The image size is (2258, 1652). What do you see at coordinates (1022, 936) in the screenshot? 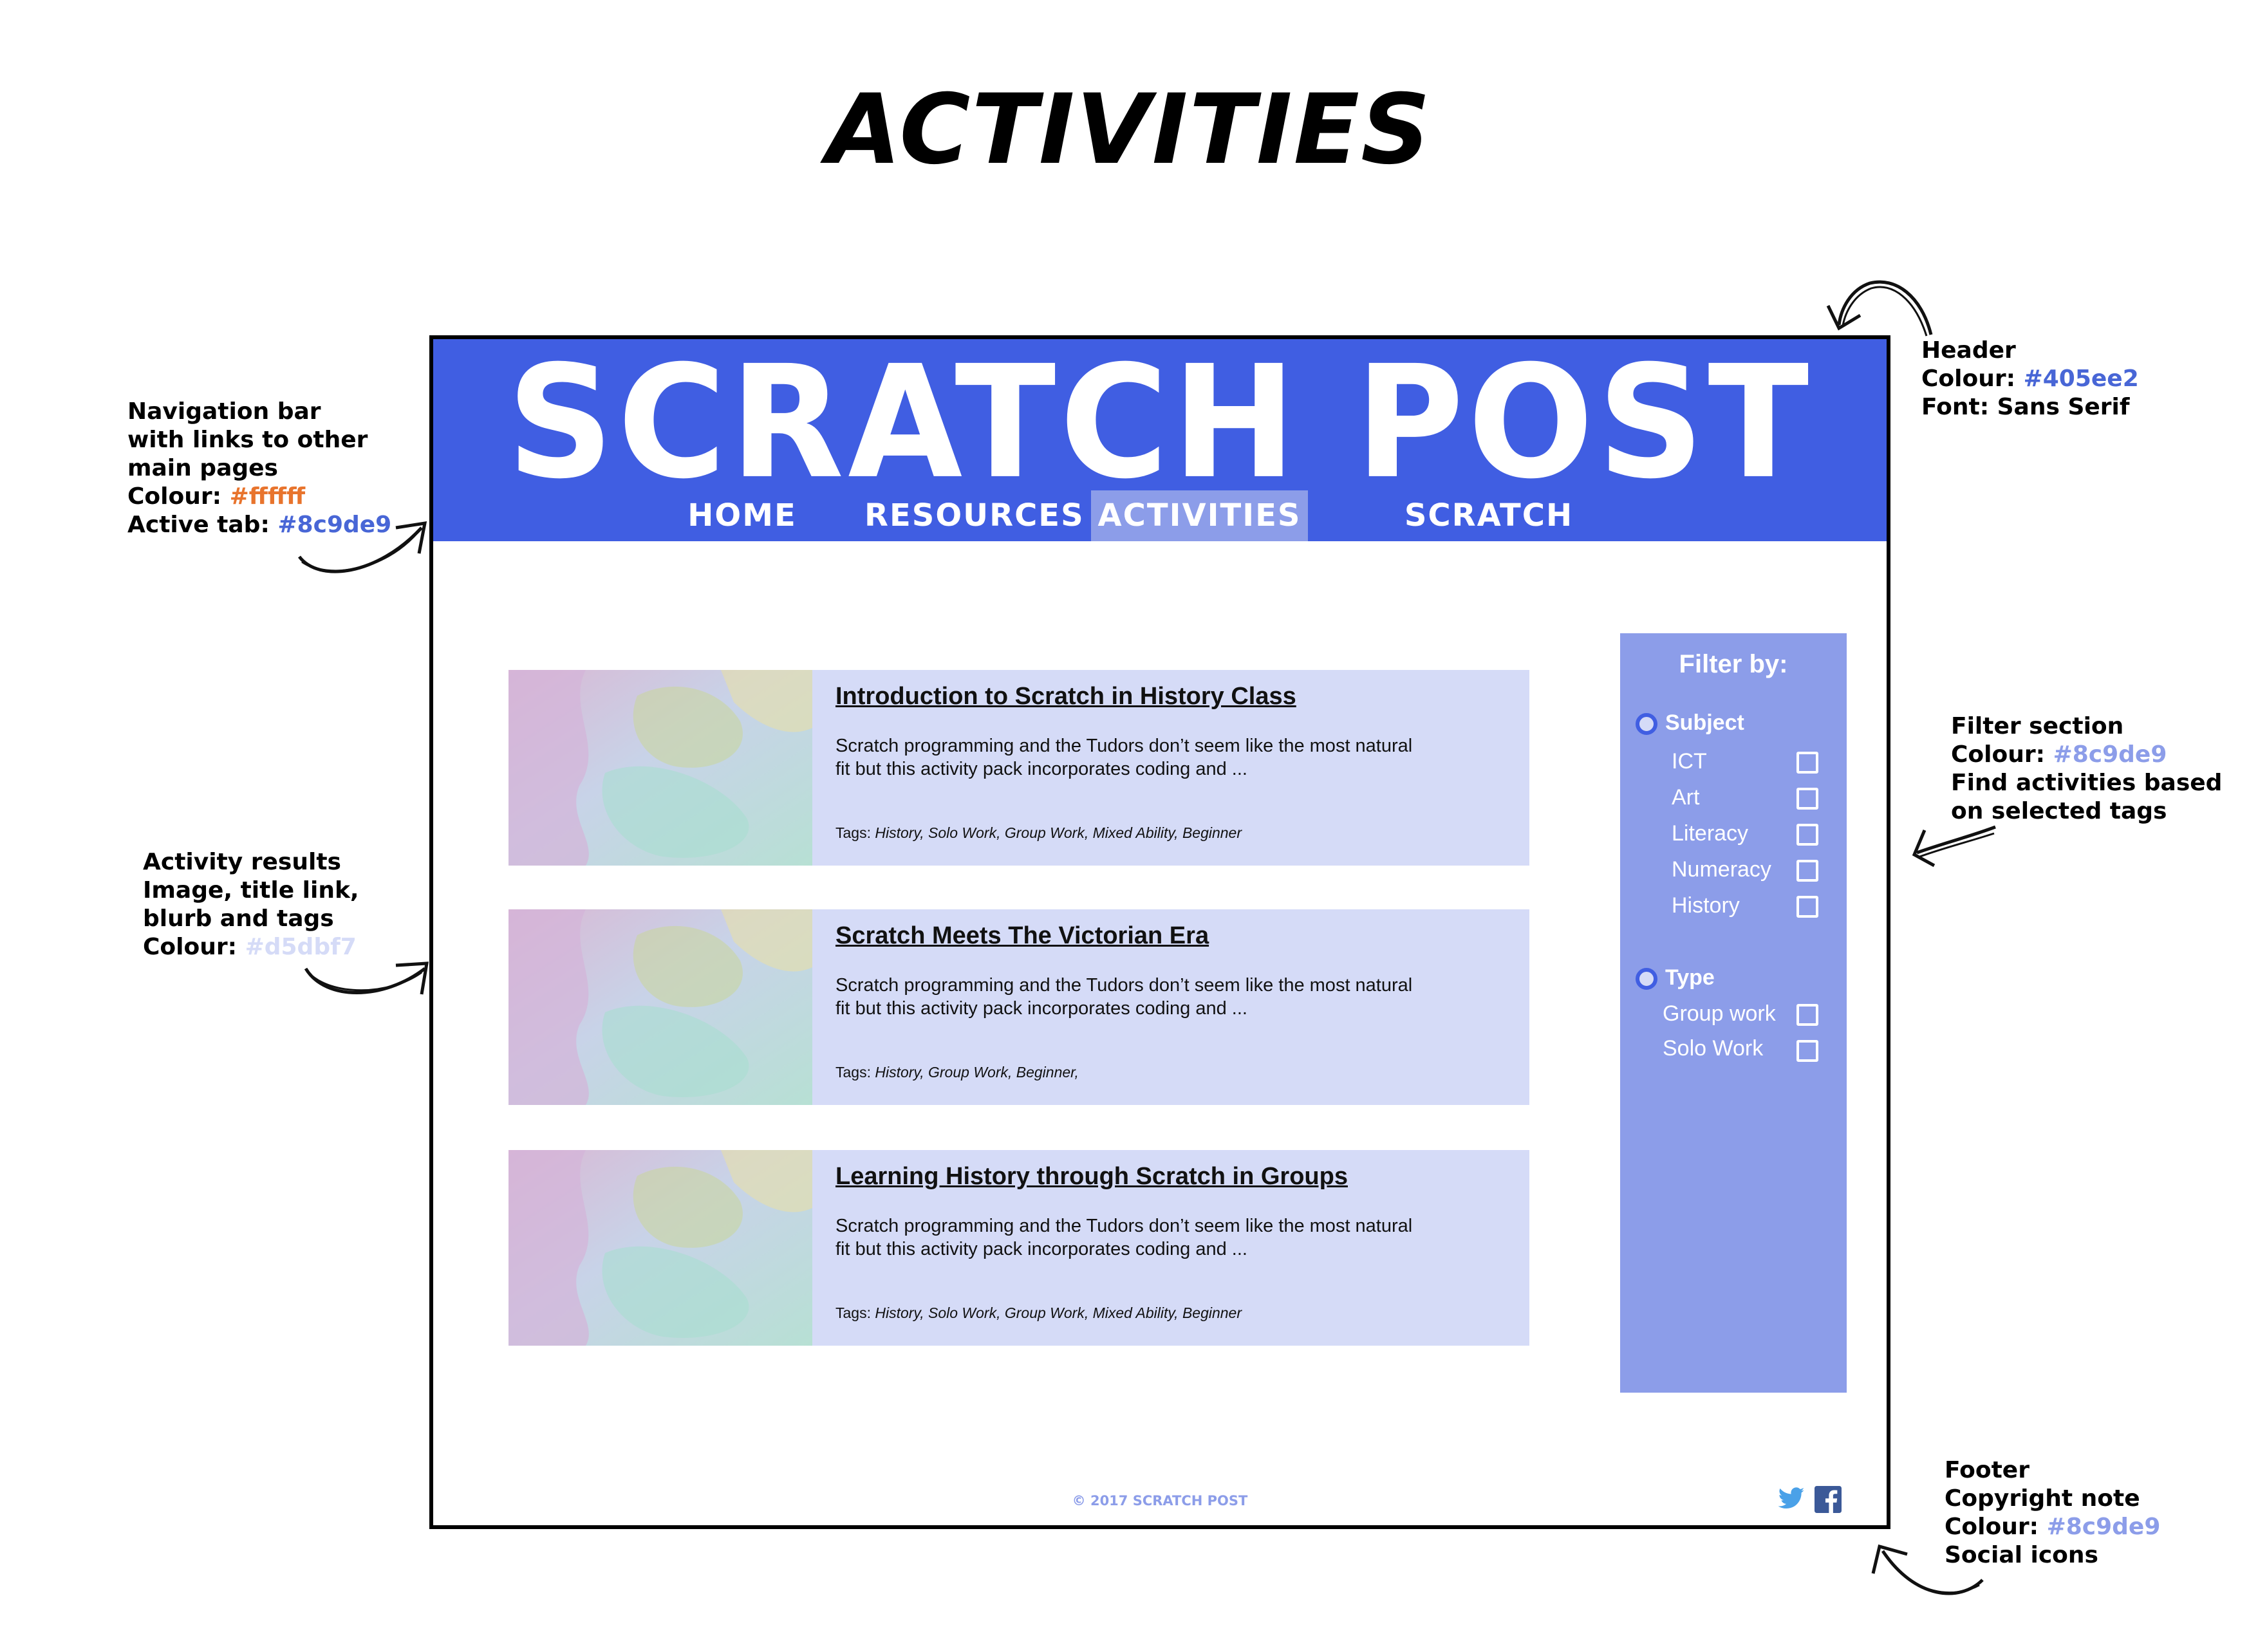
I see `activity-title-link: Scratch Meets The Victorian Era` at bounding box center [1022, 936].